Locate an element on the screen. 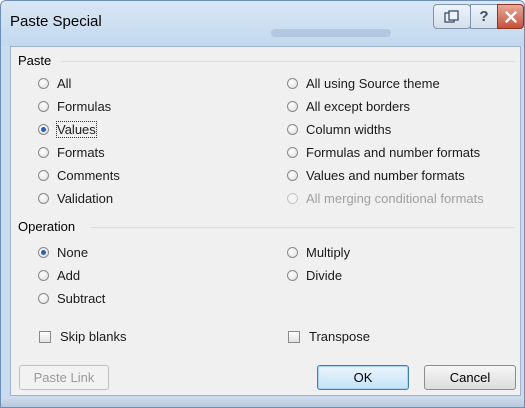 This screenshot has width=525, height=408. option-label: Values and number formats is located at coordinates (385, 175).